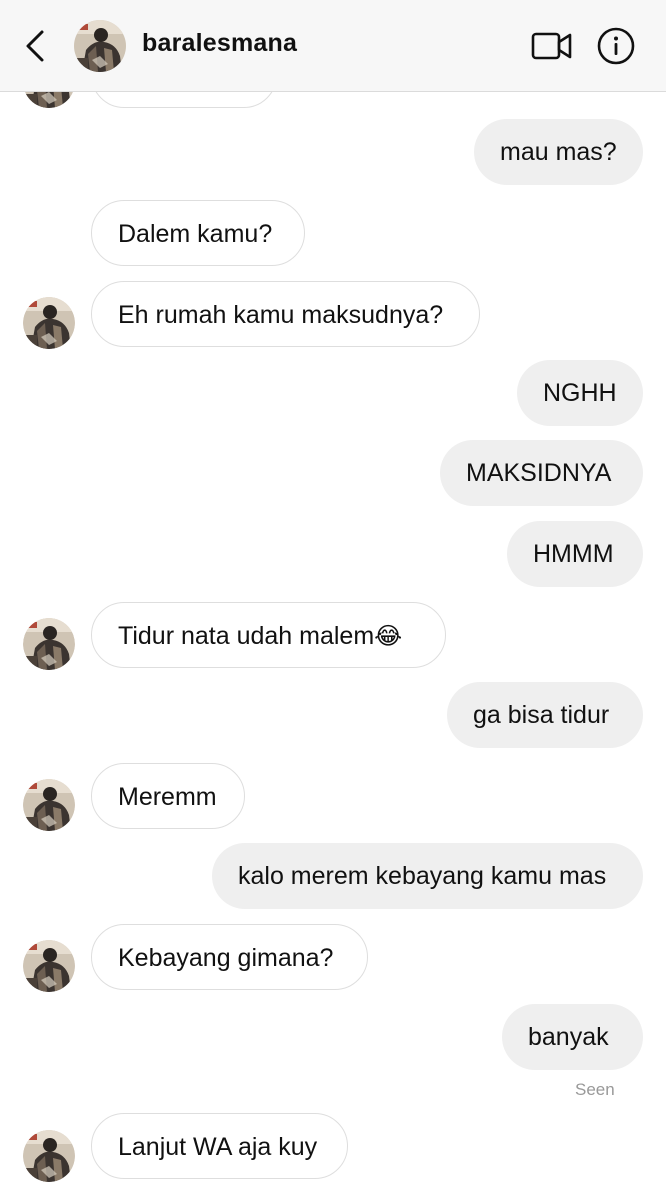  Describe the element at coordinates (198, 233) in the screenshot. I see `incoming-message: Dalem kamu?` at that location.